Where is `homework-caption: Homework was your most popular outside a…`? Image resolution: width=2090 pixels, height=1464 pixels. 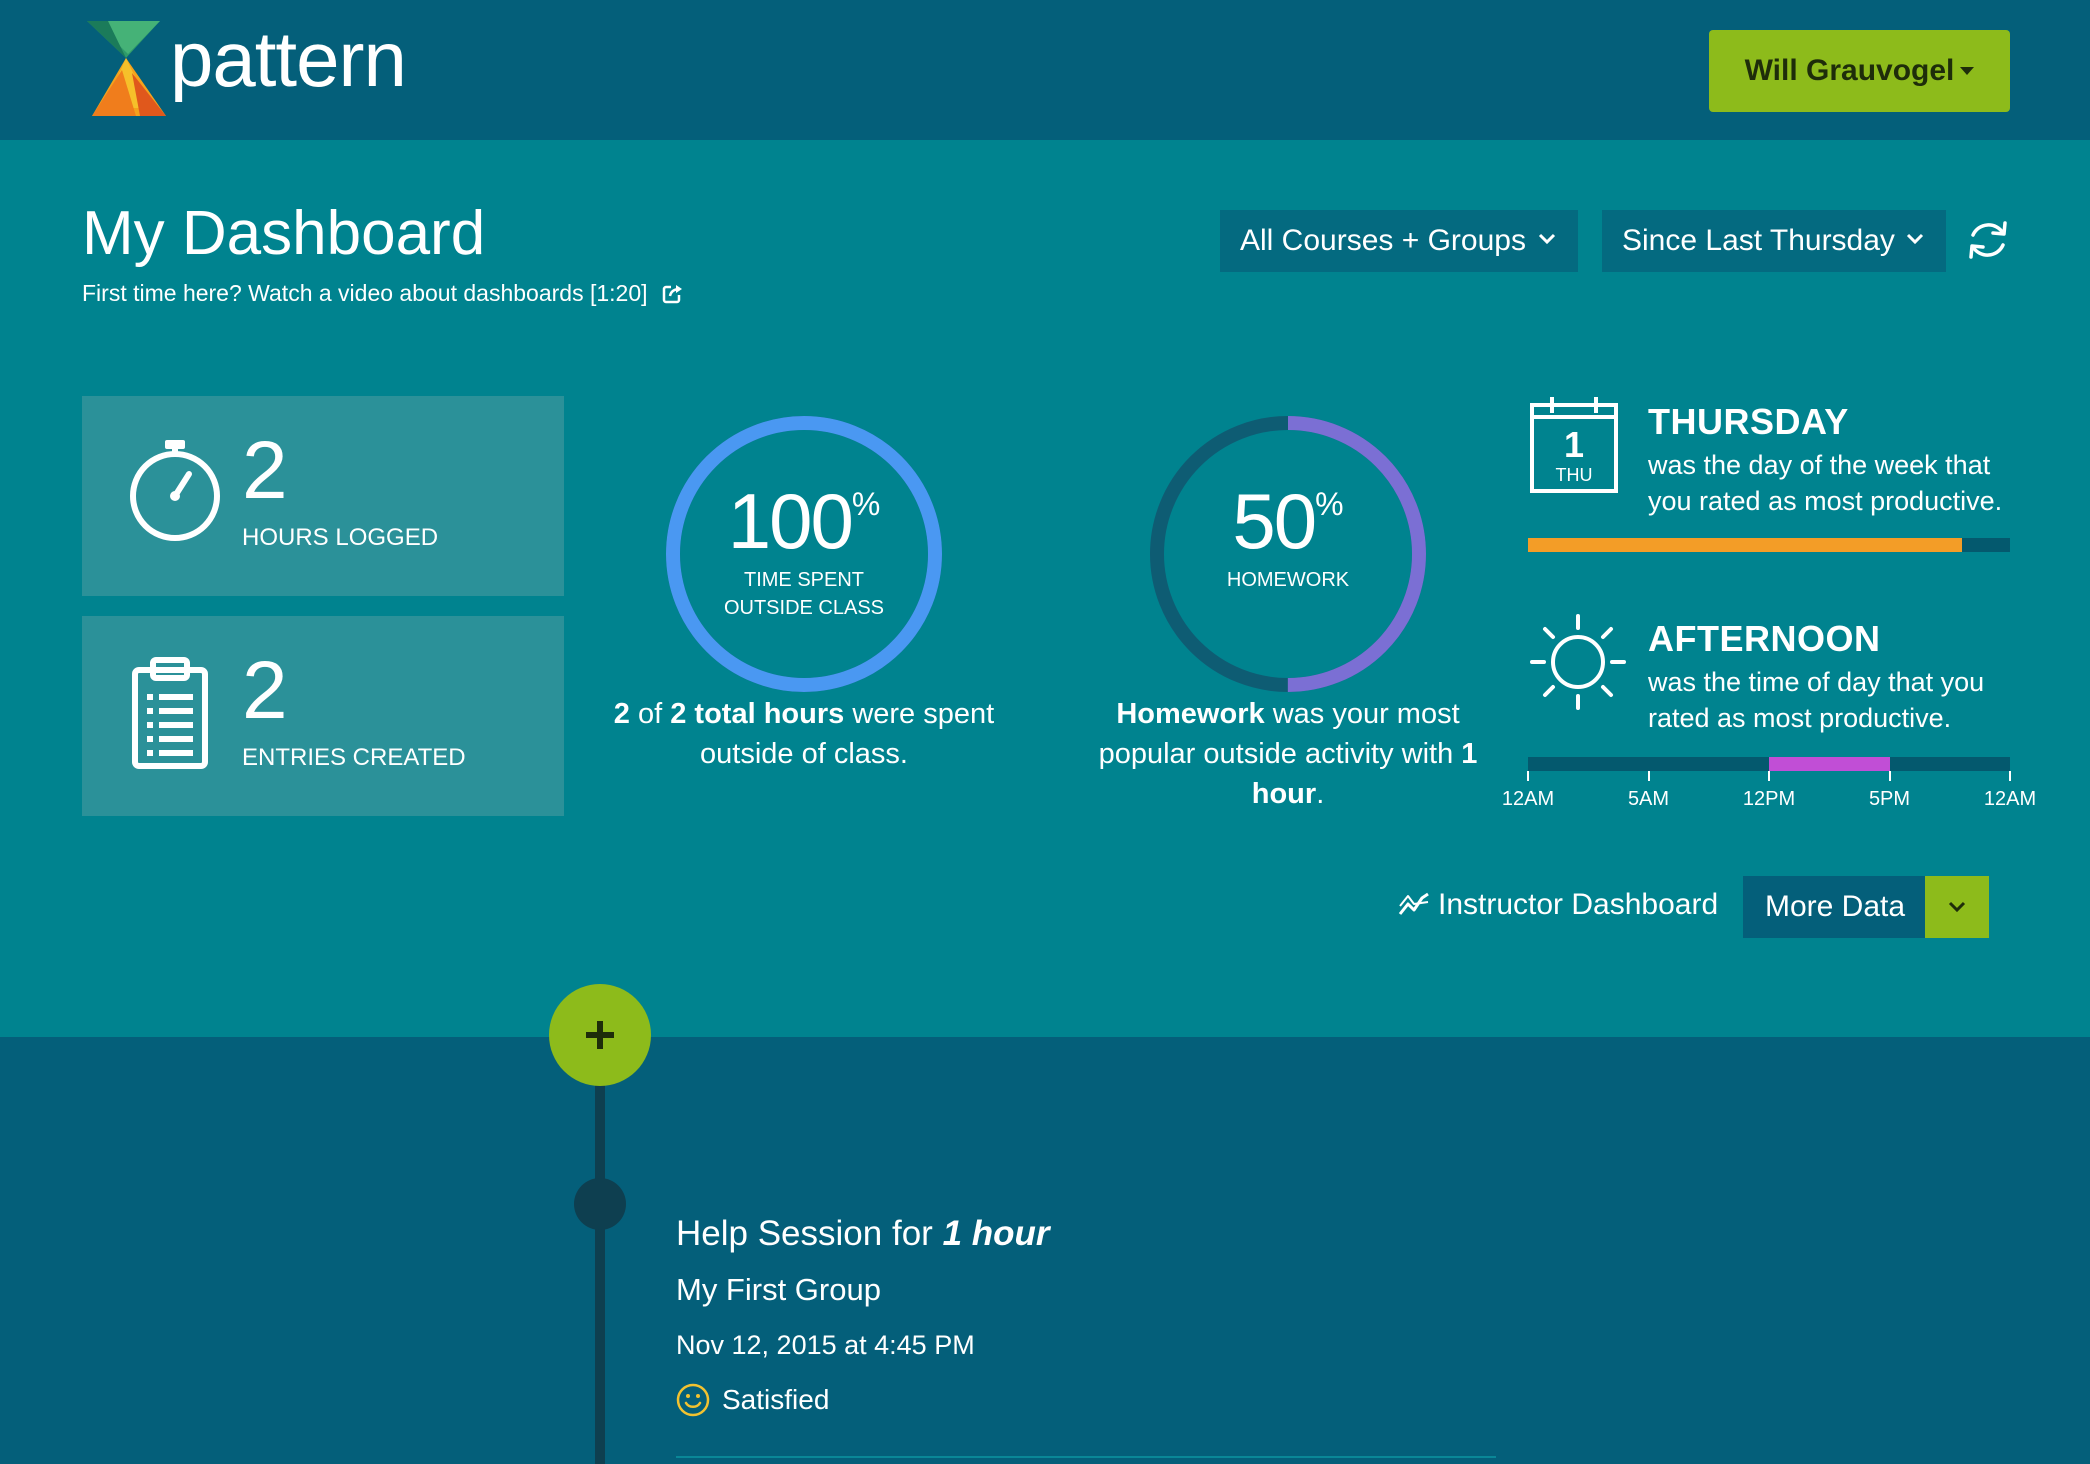
homework-caption: Homework was your most popular outside a… is located at coordinates (1288, 754).